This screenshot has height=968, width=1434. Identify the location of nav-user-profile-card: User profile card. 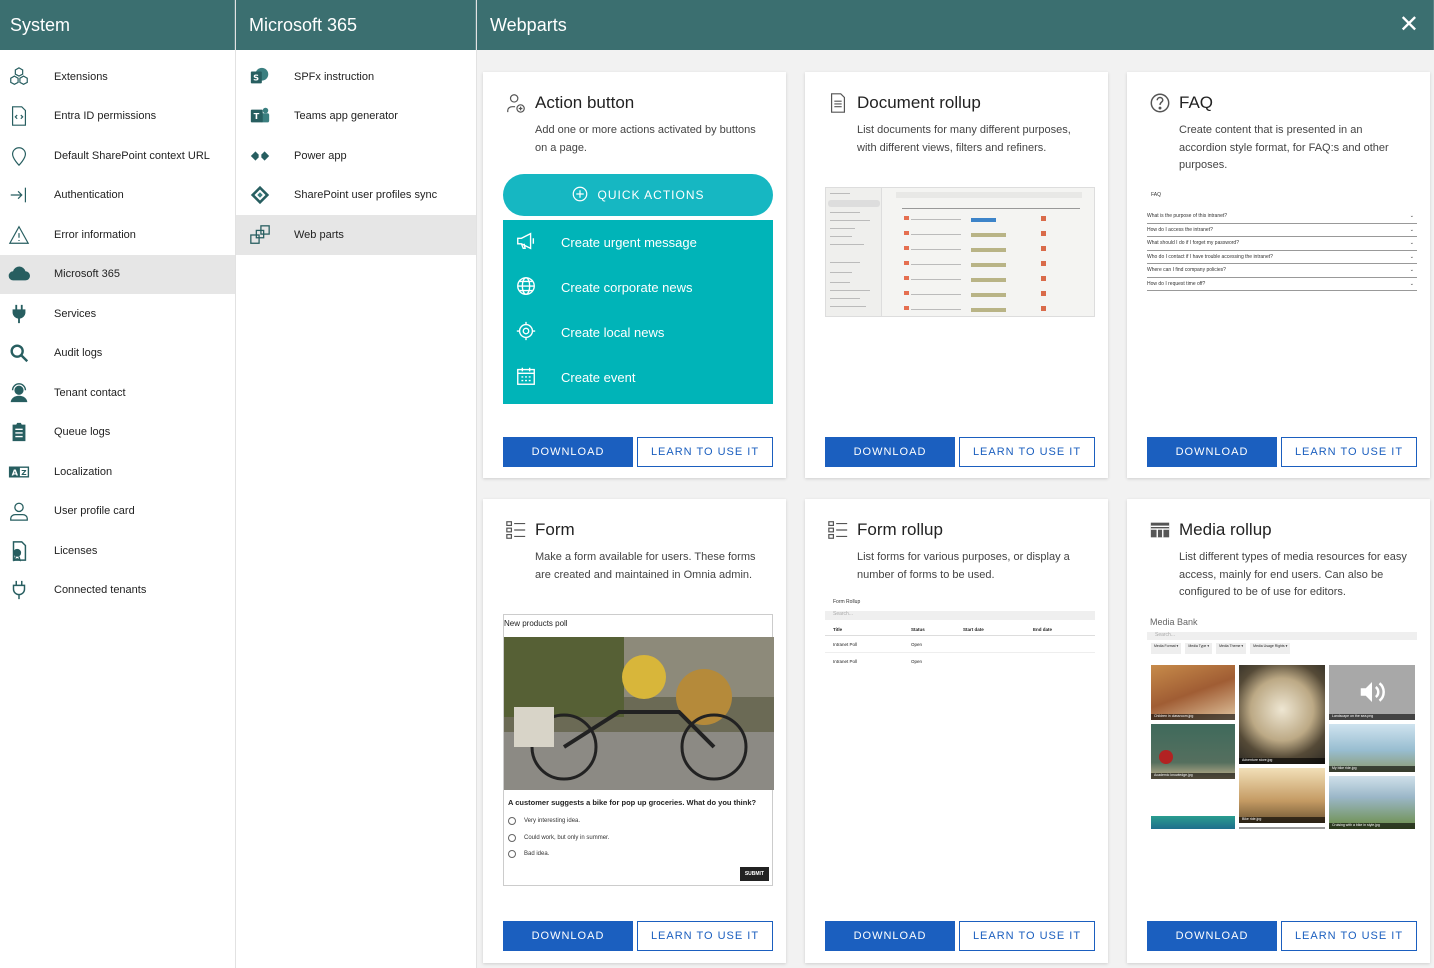
(117, 512).